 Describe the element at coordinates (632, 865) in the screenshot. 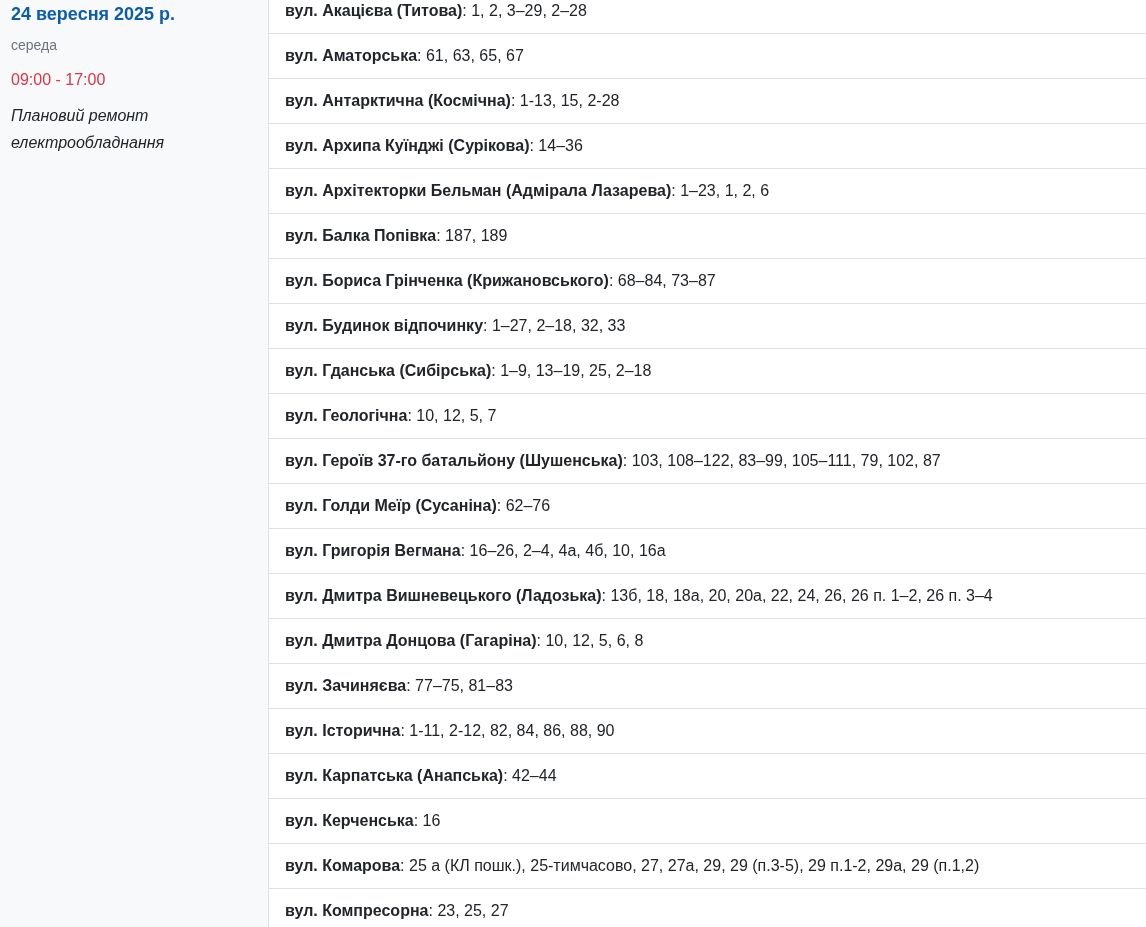

I see `street-address: вул. Комарова: 25 а (КЛ пошк.), 25-тимчасово, 27, 27а, 29, 29 (п.3-5), 29 п.1-2, 29а, 29 (п.1,2)` at that location.